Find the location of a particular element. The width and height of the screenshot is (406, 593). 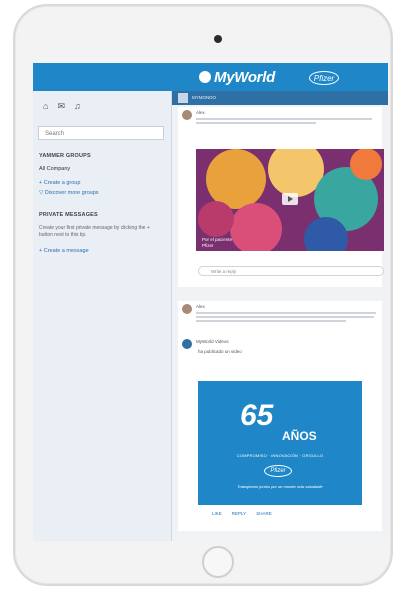

post-actions: LIKE REPLY SHARE is located at coordinates (242, 513).